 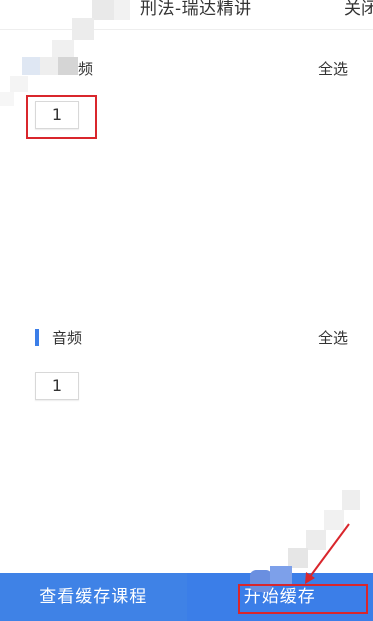 I want to click on view-cached-courses-button: 查看缓存课程, so click(x=93, y=597).